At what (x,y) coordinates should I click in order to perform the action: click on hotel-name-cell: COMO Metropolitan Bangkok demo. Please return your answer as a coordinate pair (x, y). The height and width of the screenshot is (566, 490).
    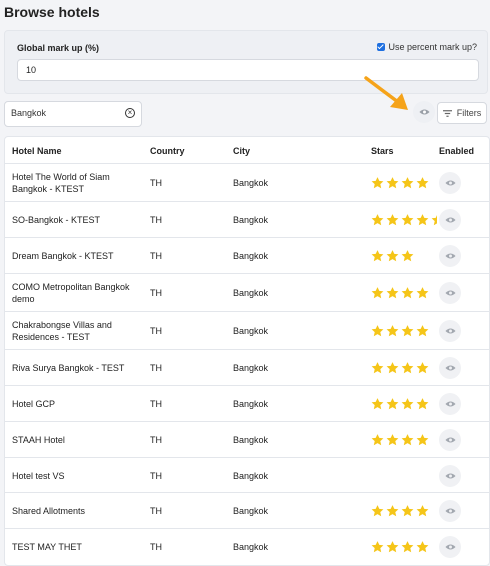
    Looking at the image, I should click on (71, 293).